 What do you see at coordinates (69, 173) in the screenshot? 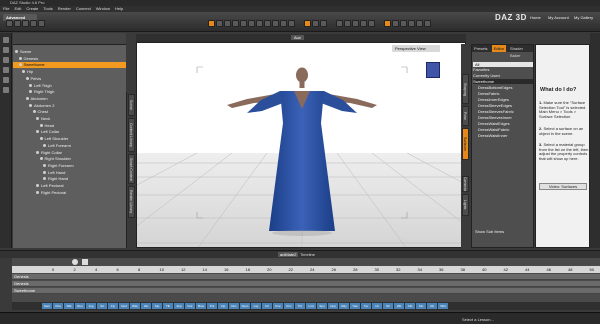
I see `scene-node: Left Hand` at bounding box center [69, 173].